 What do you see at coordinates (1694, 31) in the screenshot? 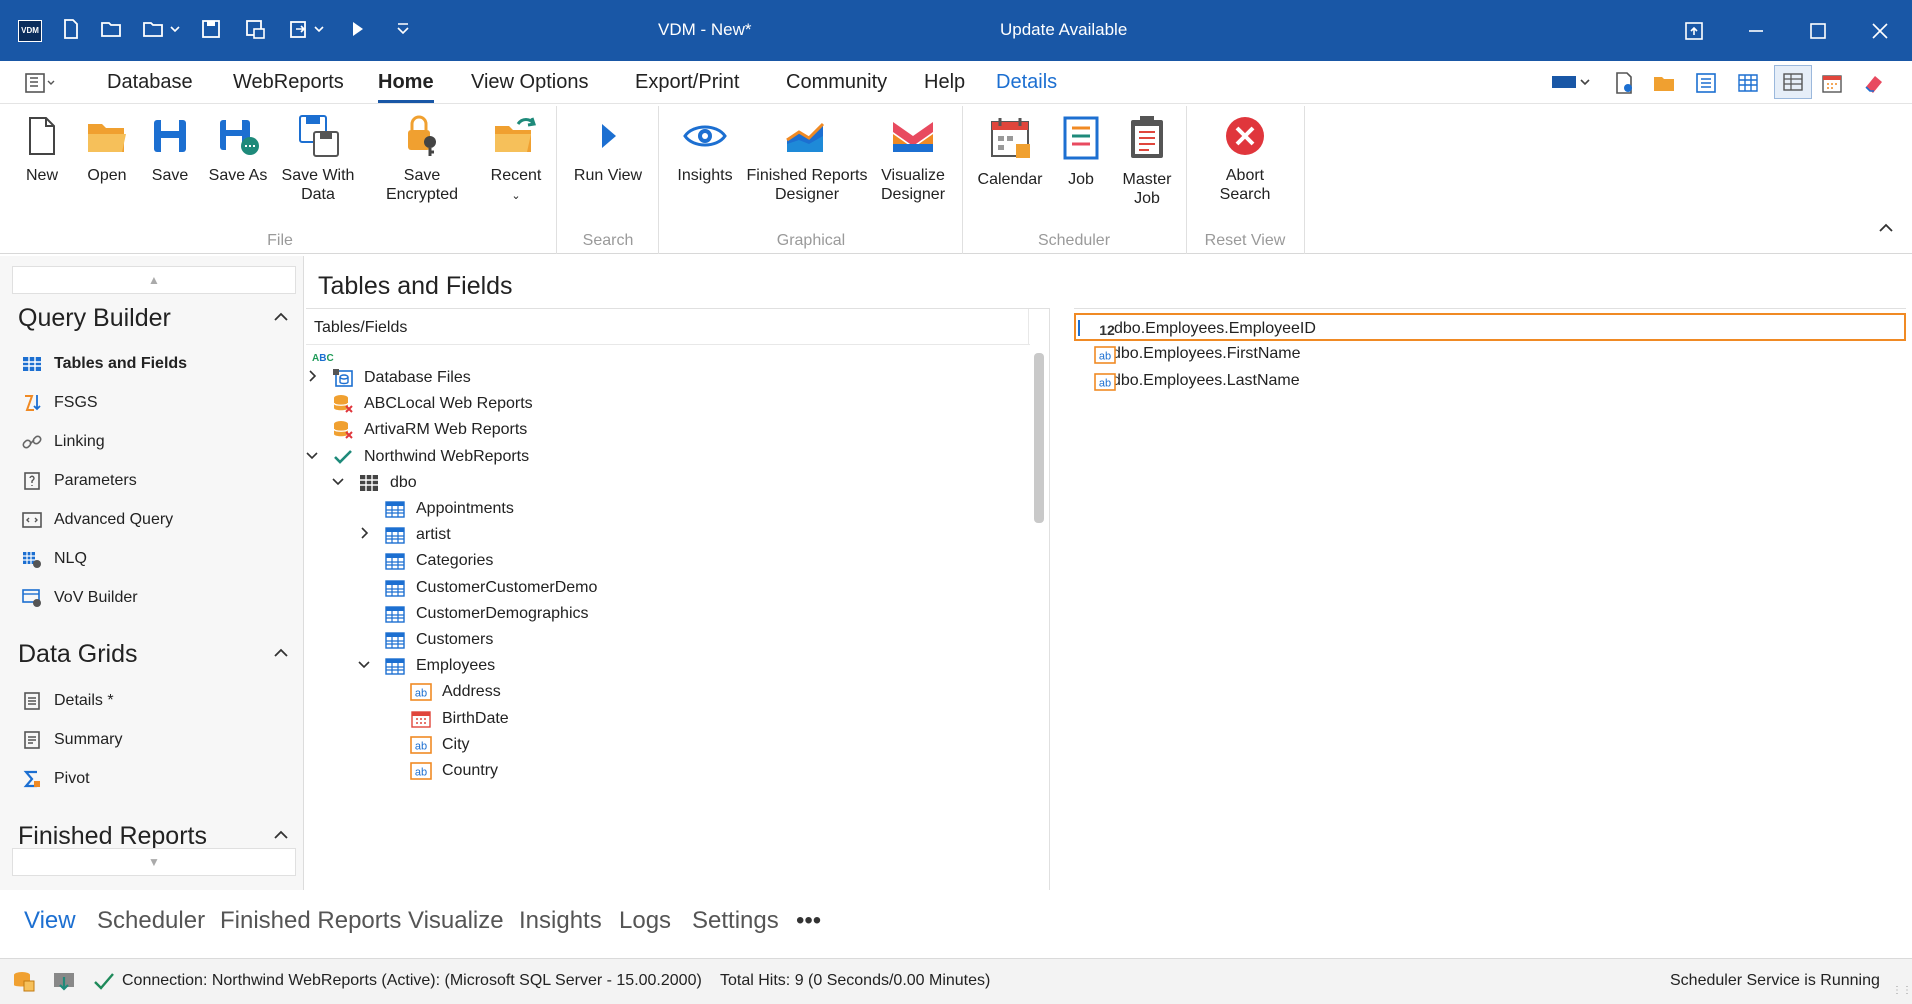
I see `restore-layout-icon` at bounding box center [1694, 31].